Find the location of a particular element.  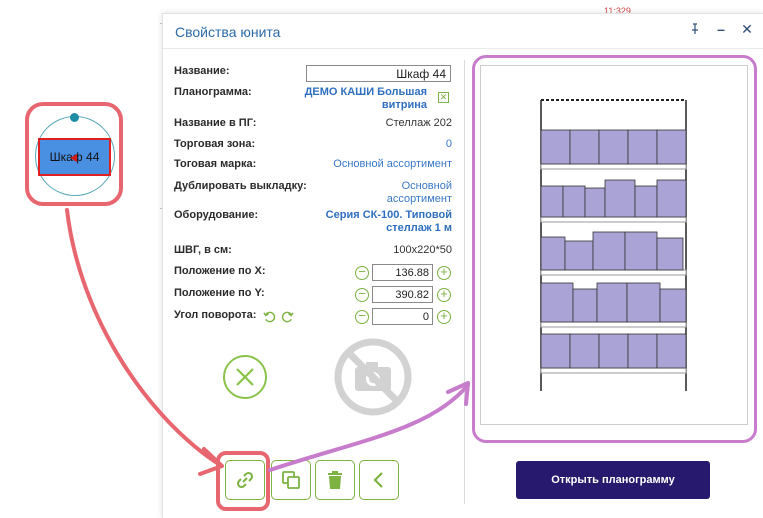

pg-name-label: Название в ПГ: is located at coordinates (215, 123).